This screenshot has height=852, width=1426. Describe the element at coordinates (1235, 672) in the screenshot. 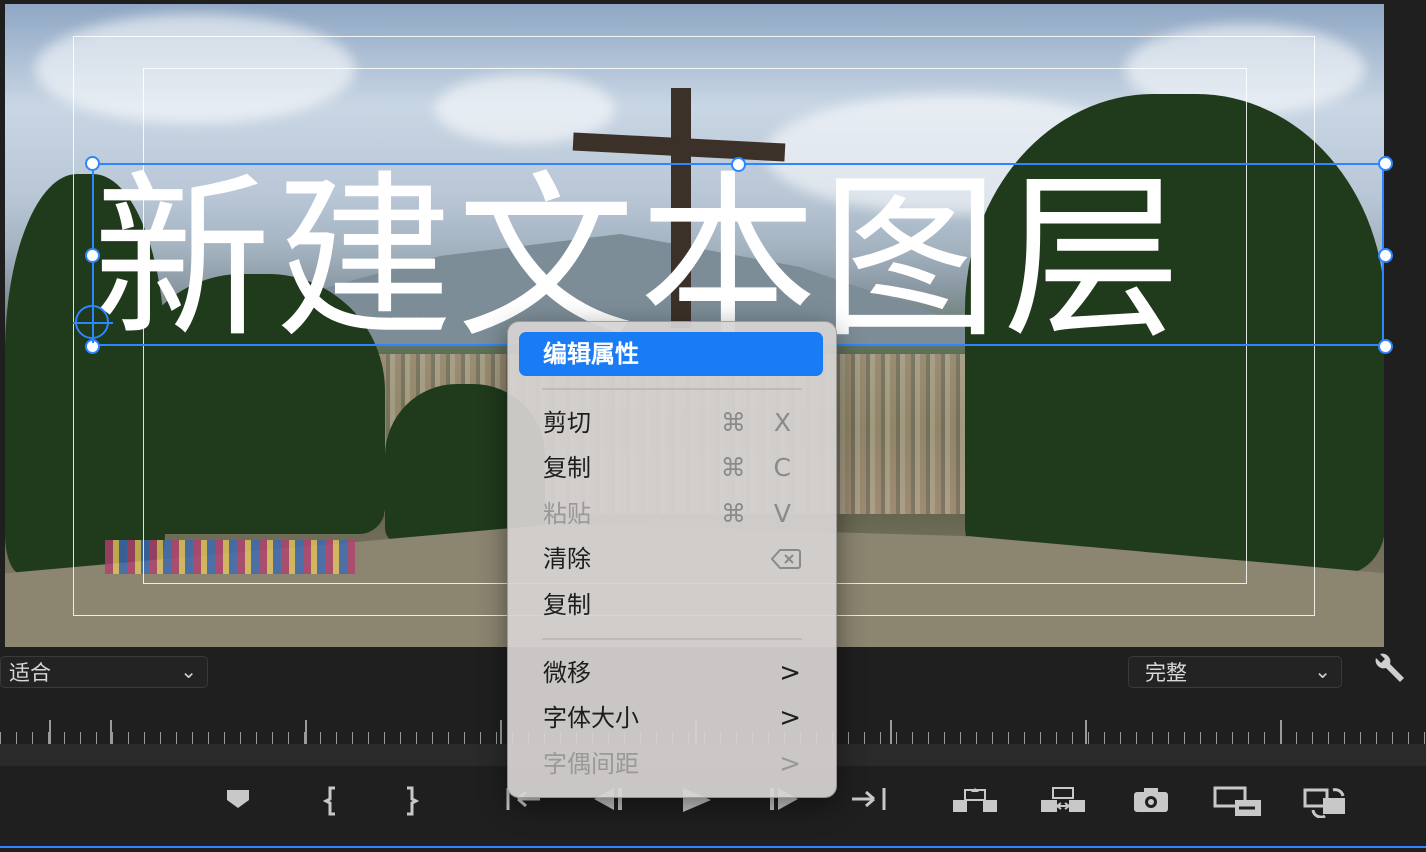

I see `playback-quality-dropdown: 完整 ⌄` at that location.